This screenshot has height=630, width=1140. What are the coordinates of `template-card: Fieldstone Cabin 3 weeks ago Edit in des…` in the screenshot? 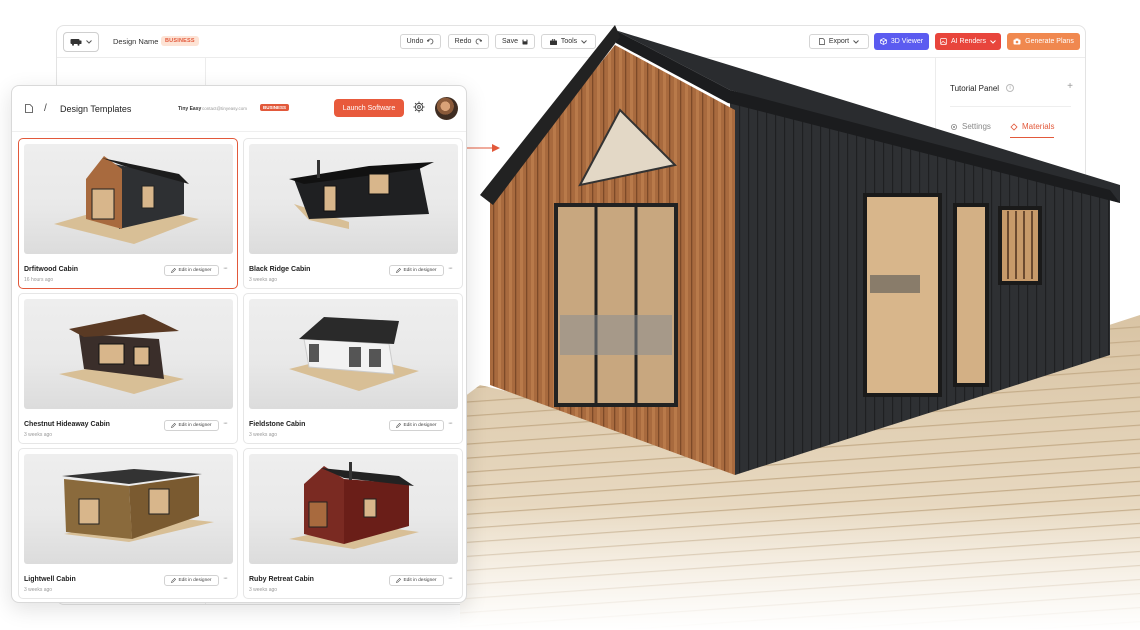 It's located at (353, 368).